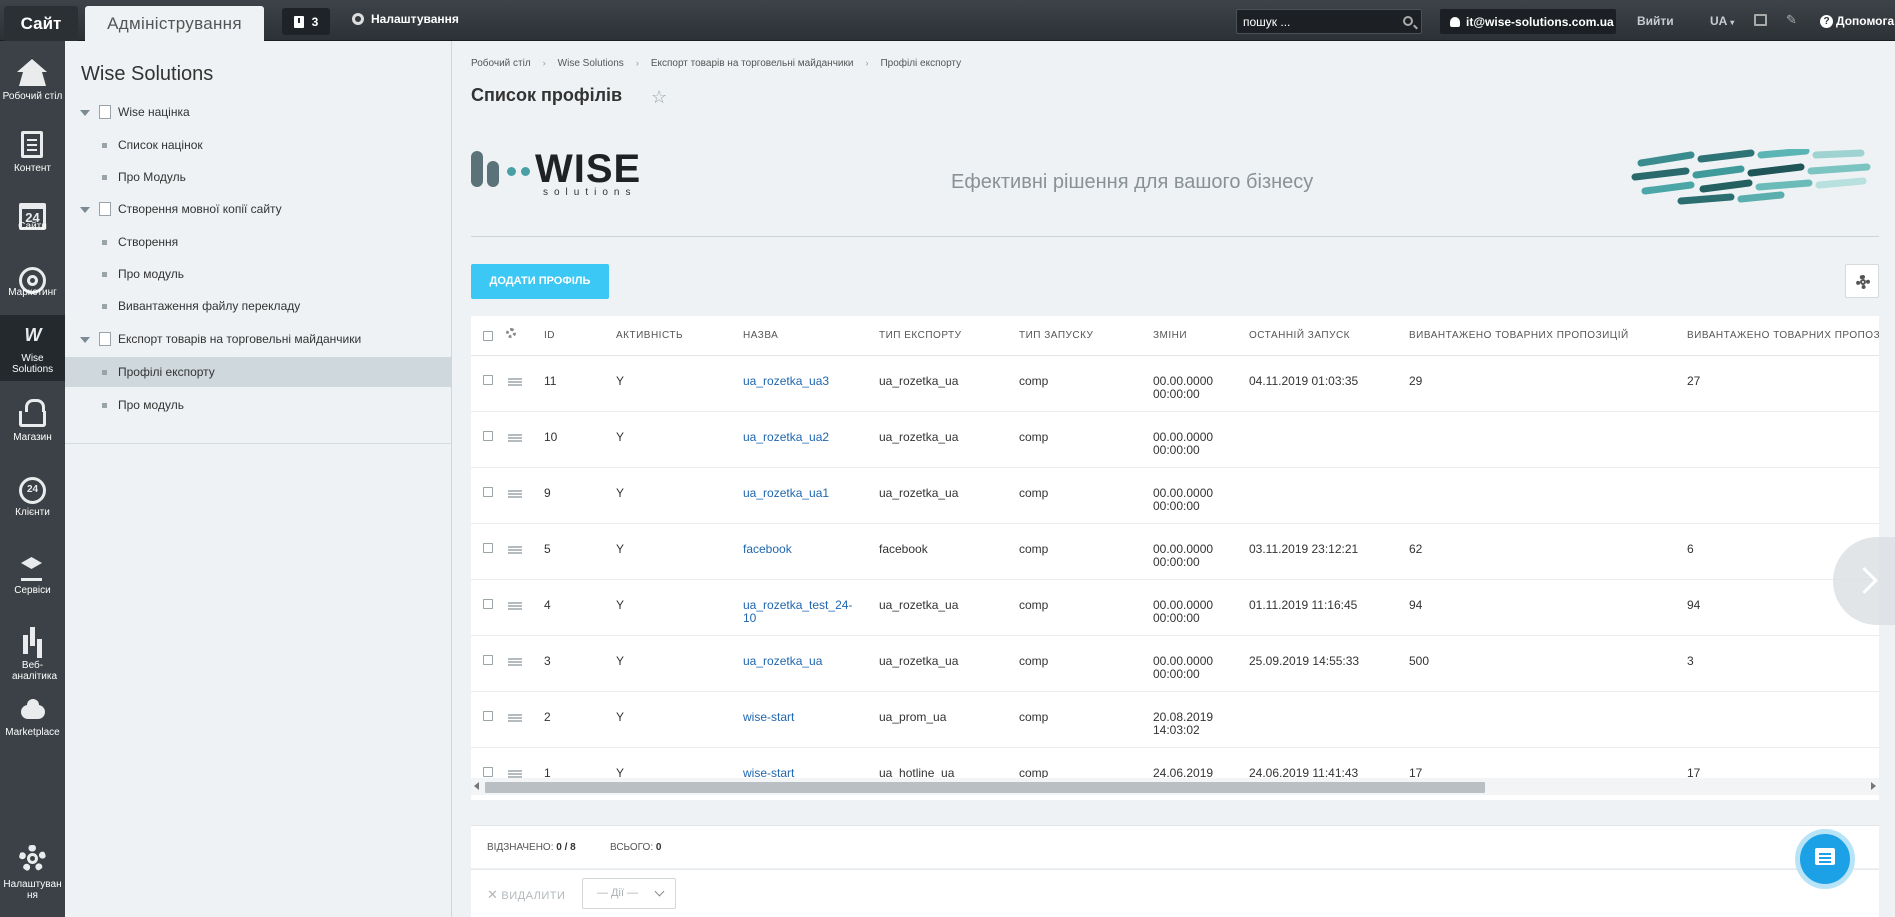 Image resolution: width=1895 pixels, height=917 pixels. I want to click on pin-icon: ✎, so click(1791, 20).